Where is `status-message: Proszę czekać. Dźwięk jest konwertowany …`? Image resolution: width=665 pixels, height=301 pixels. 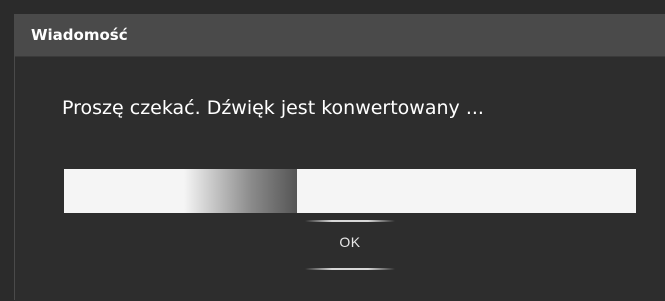 status-message: Proszę czekać. Dźwięk jest konwertowany … is located at coordinates (273, 108).